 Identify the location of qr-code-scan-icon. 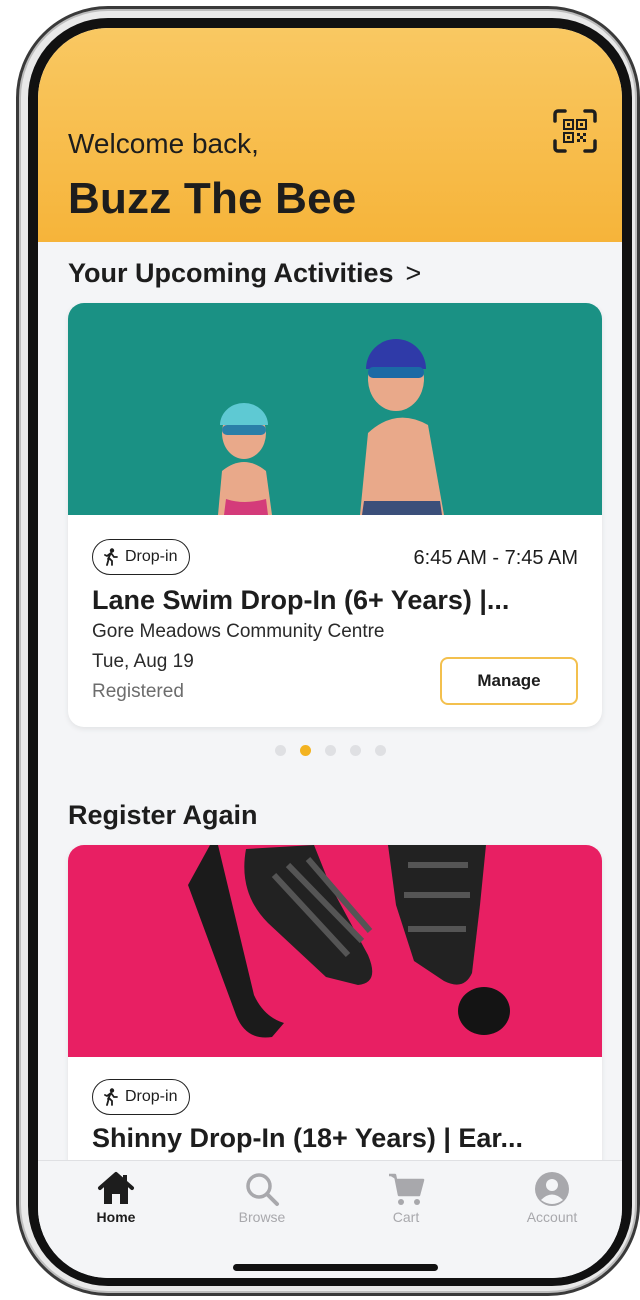
(575, 131).